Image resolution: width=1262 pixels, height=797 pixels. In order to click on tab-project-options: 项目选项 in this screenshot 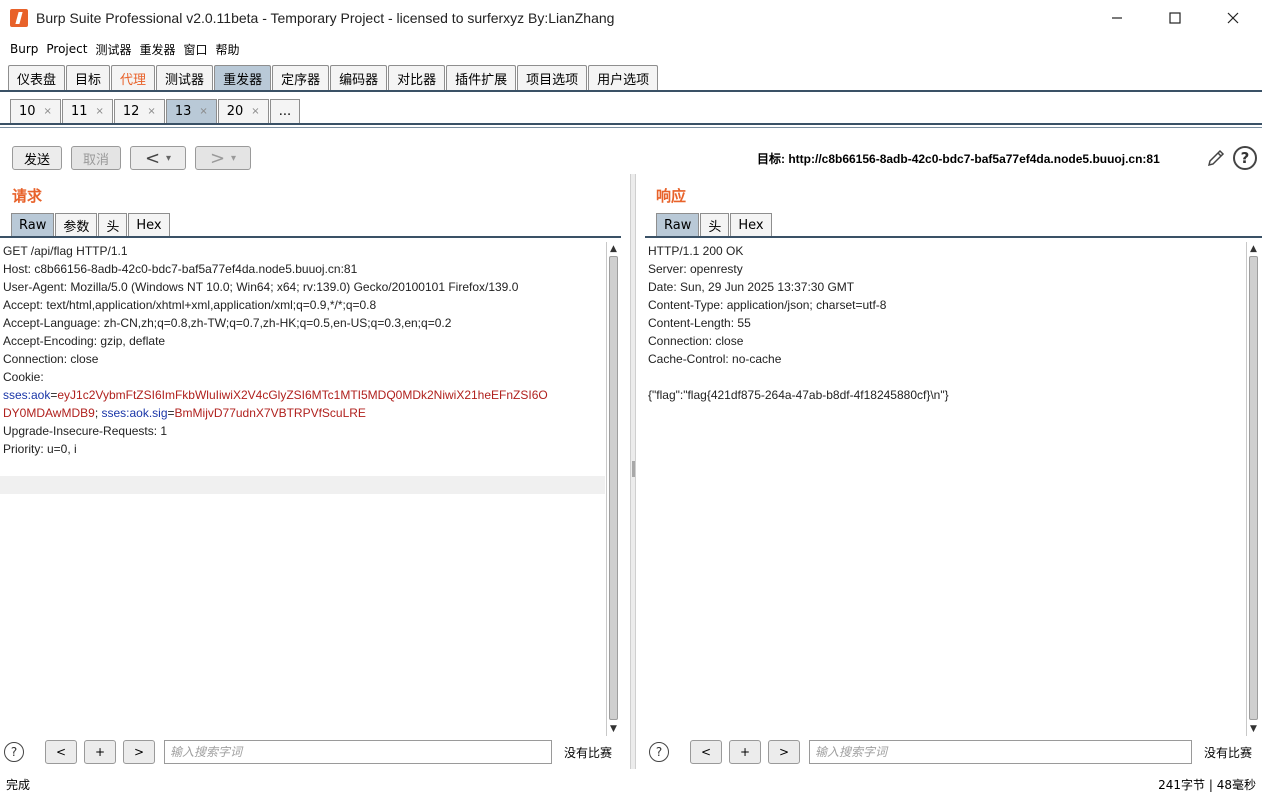, I will do `click(552, 77)`.